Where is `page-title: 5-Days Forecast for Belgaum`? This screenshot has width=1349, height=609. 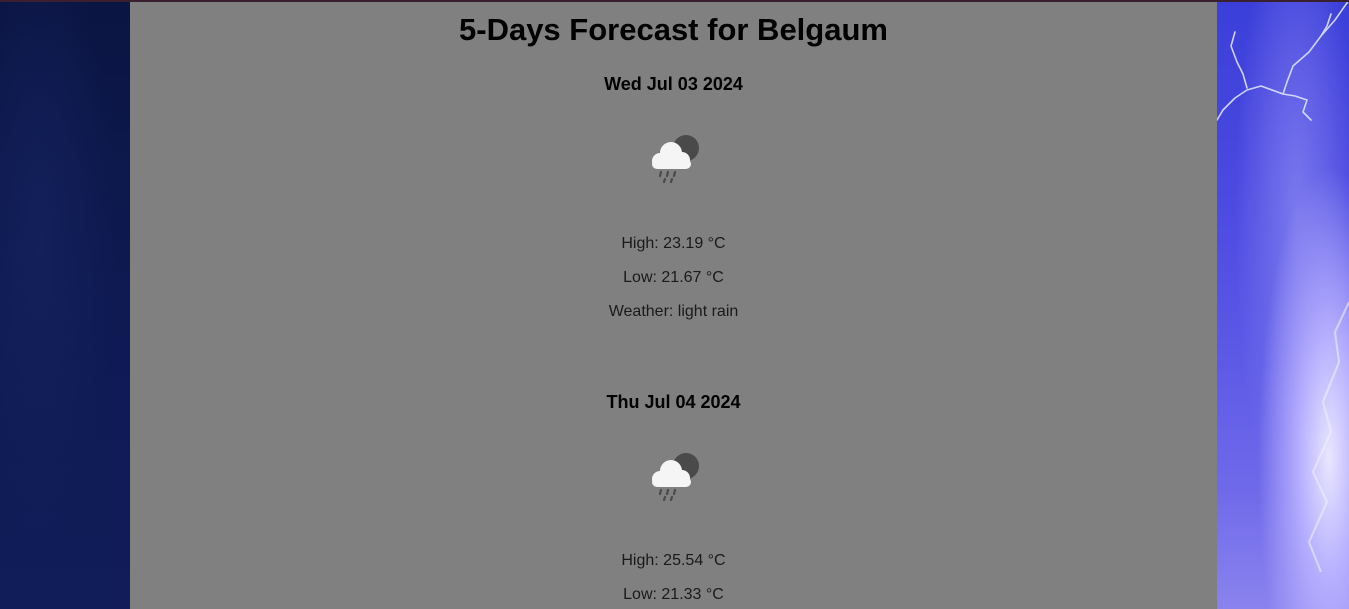
page-title: 5-Days Forecast for Belgaum is located at coordinates (673, 29).